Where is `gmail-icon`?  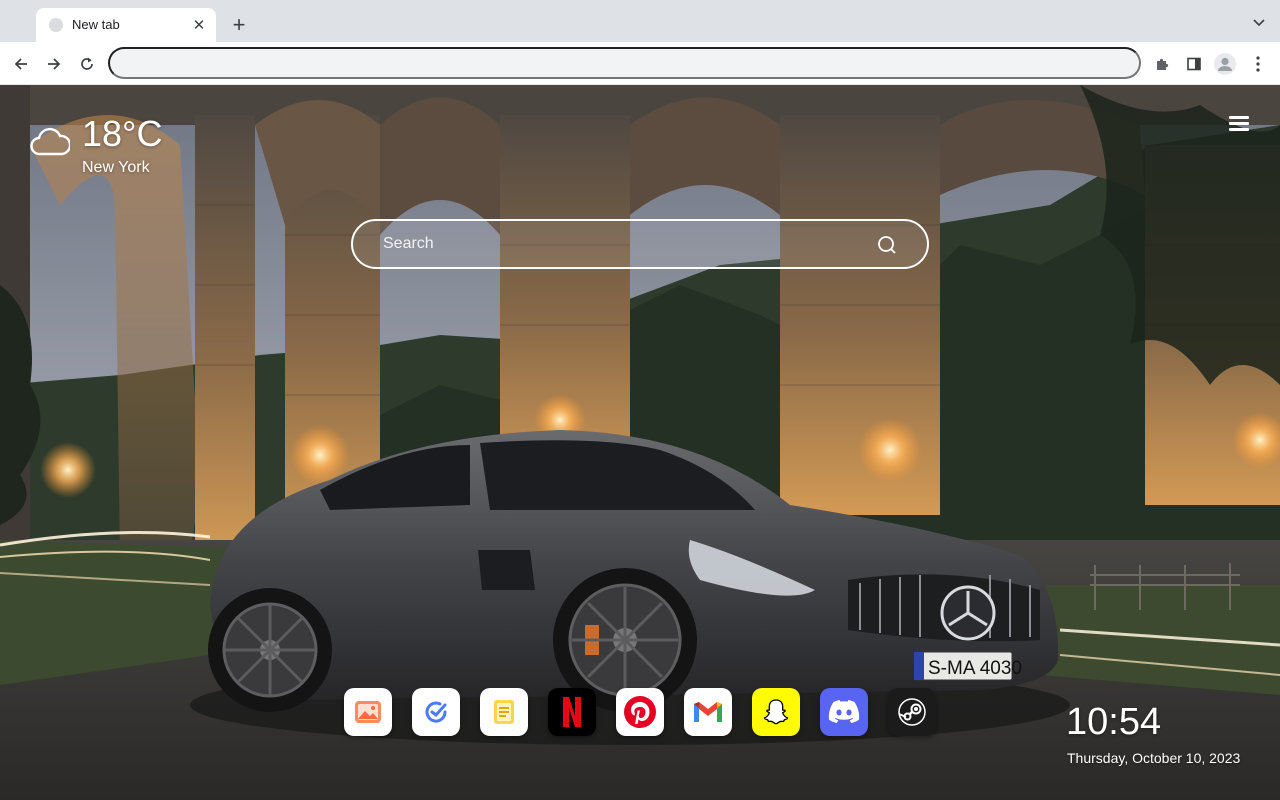
gmail-icon is located at coordinates (708, 712).